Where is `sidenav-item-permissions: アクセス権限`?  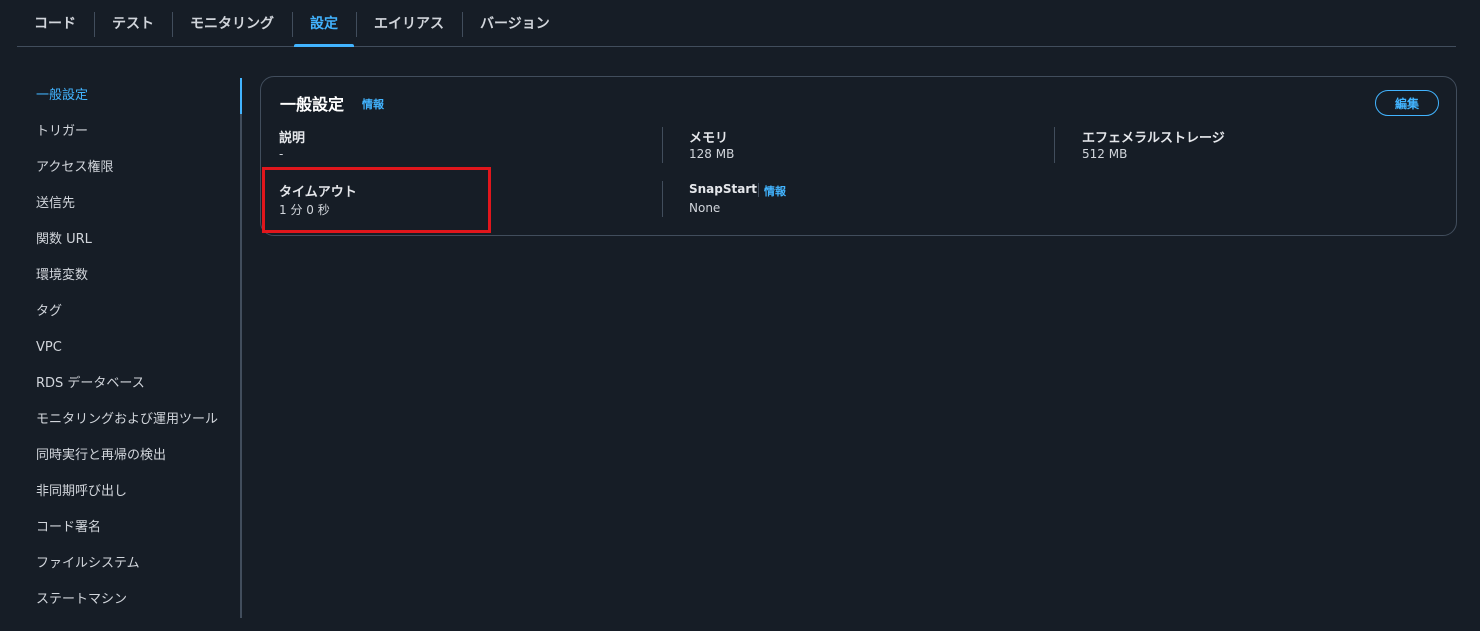 sidenav-item-permissions: アクセス権限 is located at coordinates (74, 168).